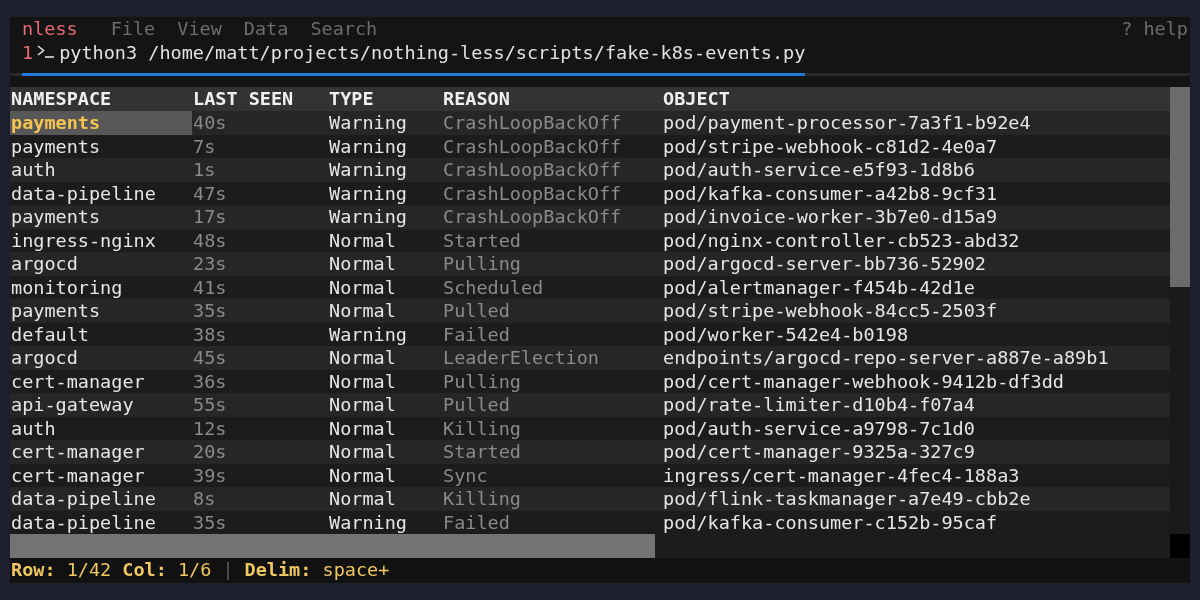 This screenshot has height=600, width=1200. I want to click on table-cell-text: pod/payment-processor-7a3f1-b92e4, so click(847, 123).